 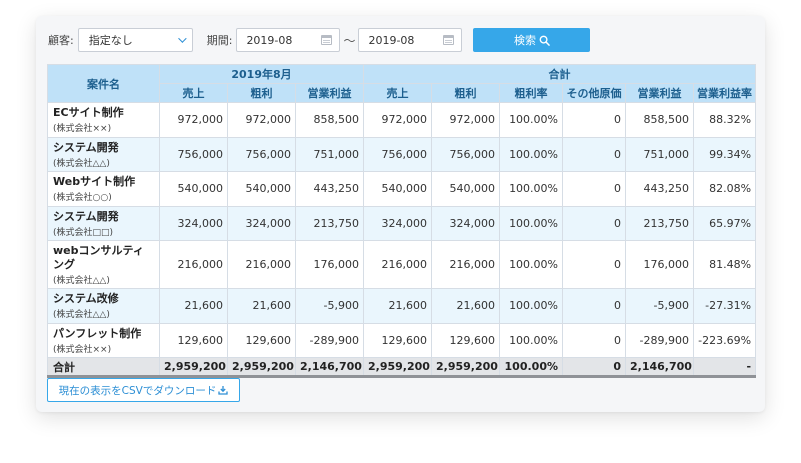 What do you see at coordinates (391, 40) in the screenshot?
I see `date-to-value: 2019-08` at bounding box center [391, 40].